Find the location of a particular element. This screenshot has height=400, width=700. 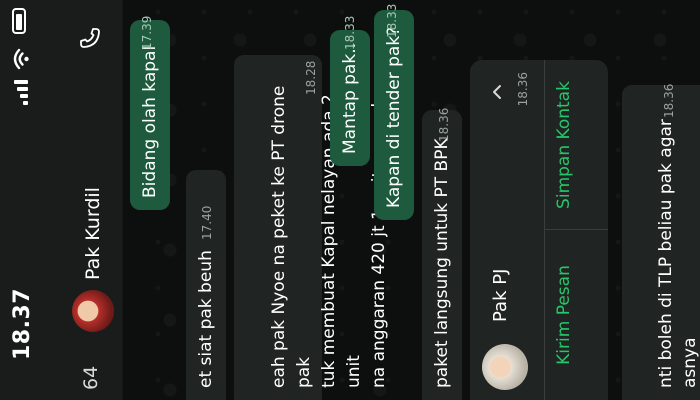

message-bubble-incoming: nti boleh di TLP beliau pak agar asnya is located at coordinates (661, 242).